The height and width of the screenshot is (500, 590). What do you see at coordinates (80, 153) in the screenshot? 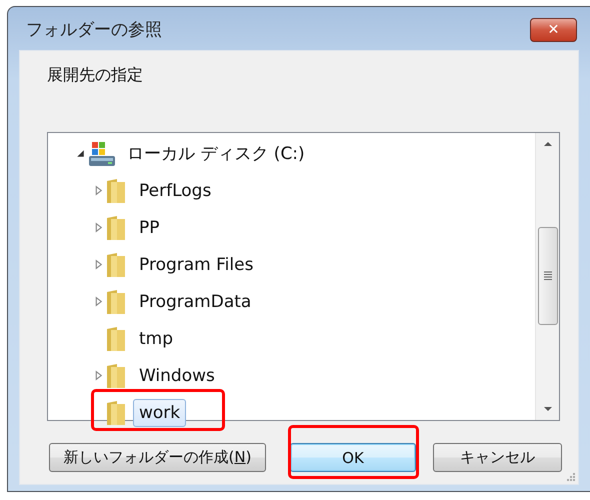
I see `collapse-arrow-icon` at bounding box center [80, 153].